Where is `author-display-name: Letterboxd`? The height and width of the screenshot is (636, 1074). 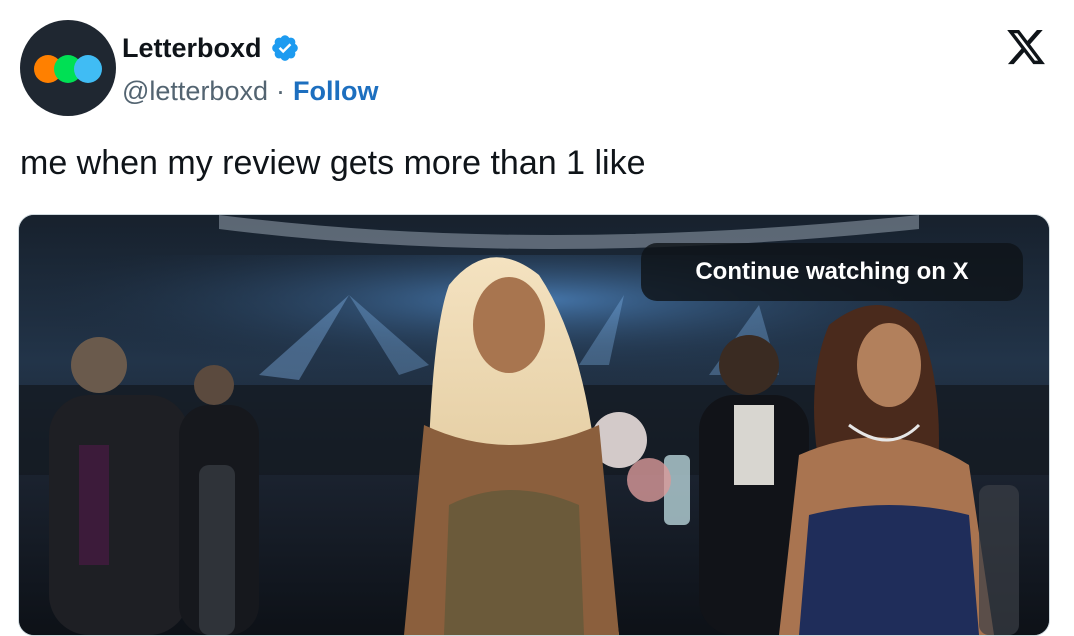
author-display-name: Letterboxd is located at coordinates (192, 48).